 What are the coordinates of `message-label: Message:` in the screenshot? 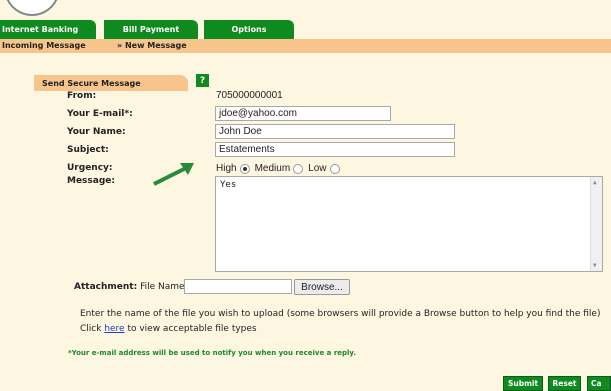 It's located at (91, 181).